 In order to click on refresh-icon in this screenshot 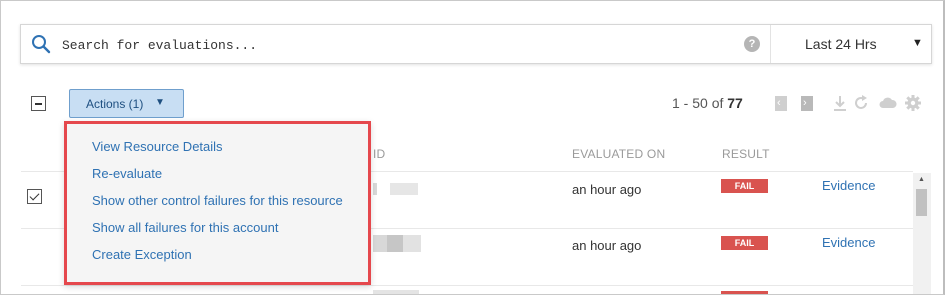, I will do `click(861, 103)`.